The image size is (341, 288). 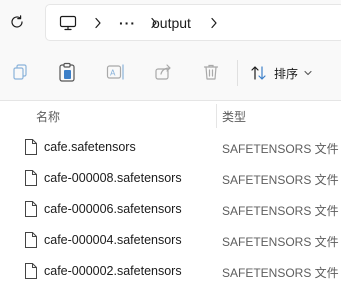 I want to click on column-header: 名称 类型, so click(x=170, y=115).